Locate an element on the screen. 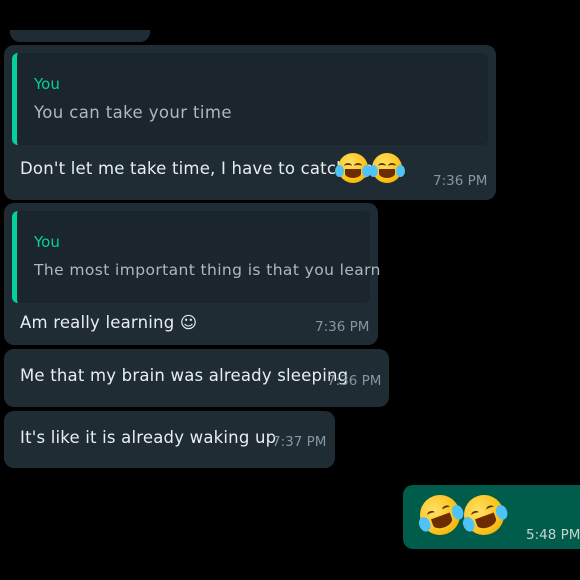  message-timestamp: 7:37 PM is located at coordinates (299, 442).